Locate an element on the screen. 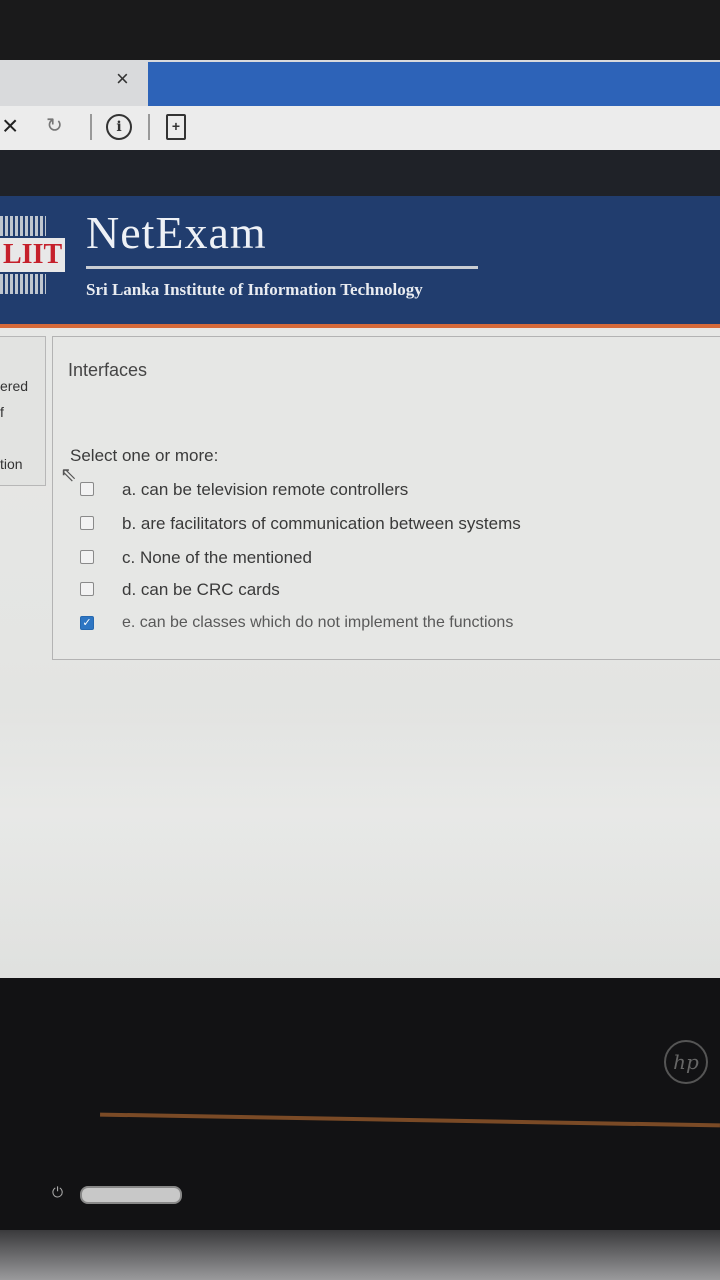  browser-tab-active is located at coordinates (434, 84).